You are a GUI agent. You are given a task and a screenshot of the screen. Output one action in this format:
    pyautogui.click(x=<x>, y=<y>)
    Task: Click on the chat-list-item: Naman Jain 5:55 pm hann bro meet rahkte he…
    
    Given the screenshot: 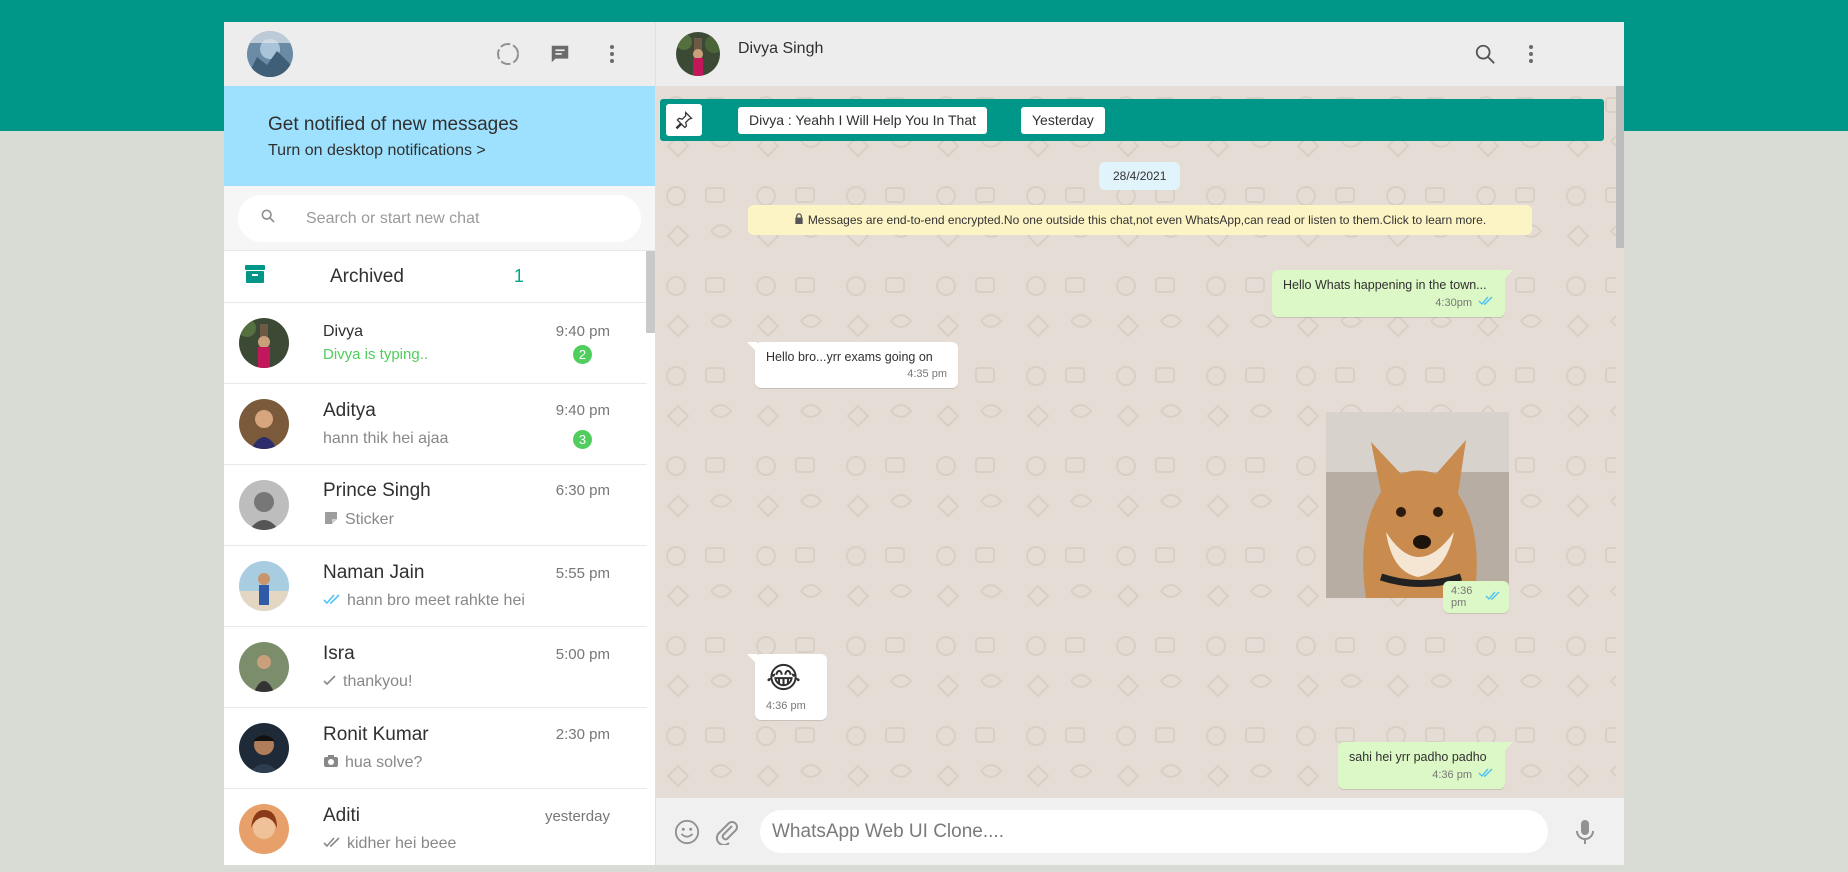 What is the action you would take?
    pyautogui.click(x=435, y=586)
    